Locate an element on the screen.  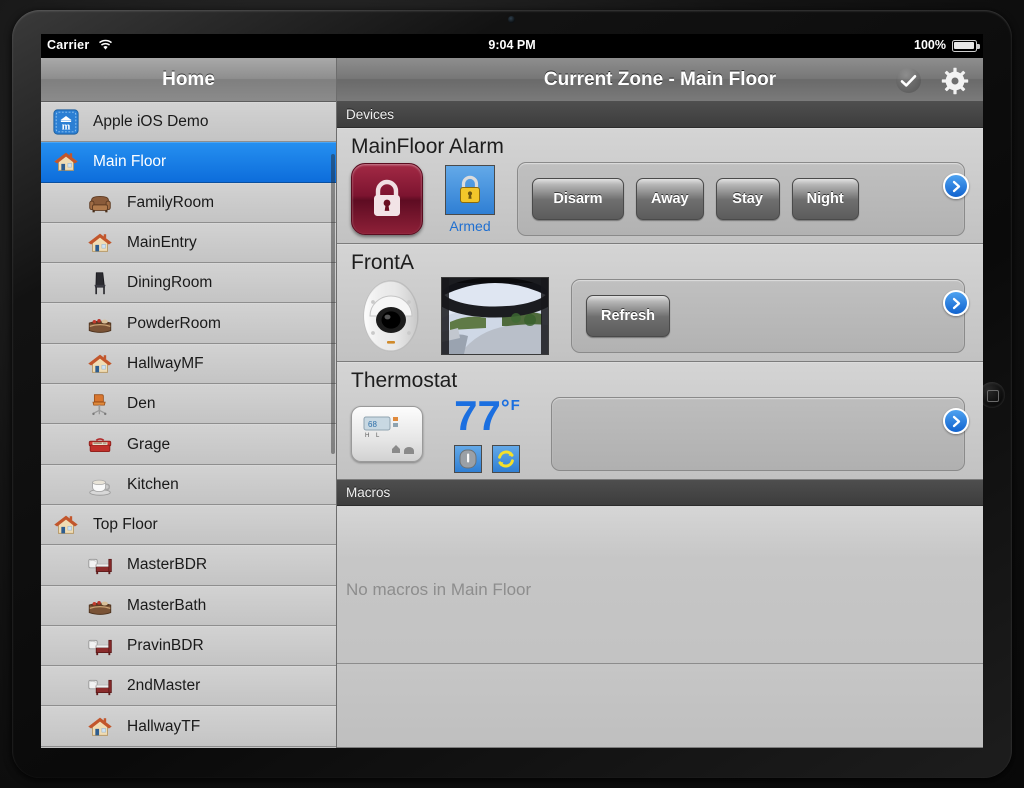
device-name: Thermostat is located at coordinates (404, 380).